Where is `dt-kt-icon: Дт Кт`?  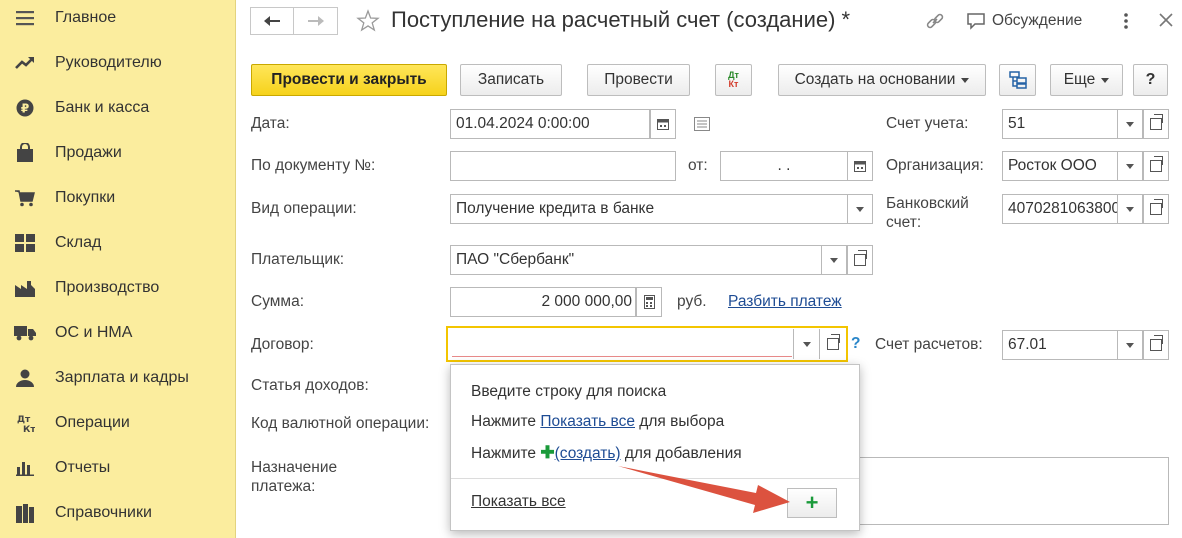 dt-kt-icon: Дт Кт is located at coordinates (25, 423).